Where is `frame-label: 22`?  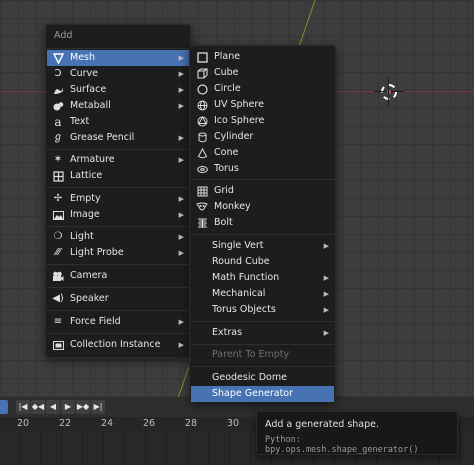 frame-label: 22 is located at coordinates (65, 423).